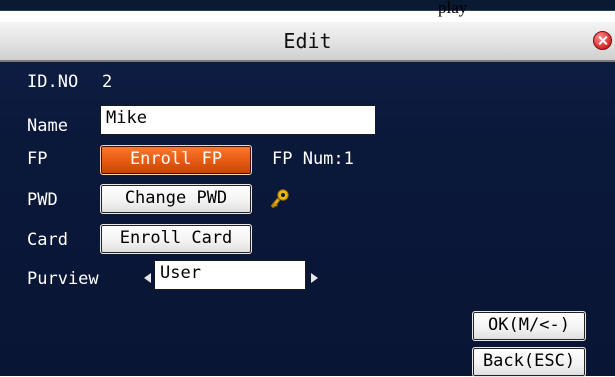 The image size is (615, 377). What do you see at coordinates (453, 8) in the screenshot?
I see `top-fragment-text: play` at bounding box center [453, 8].